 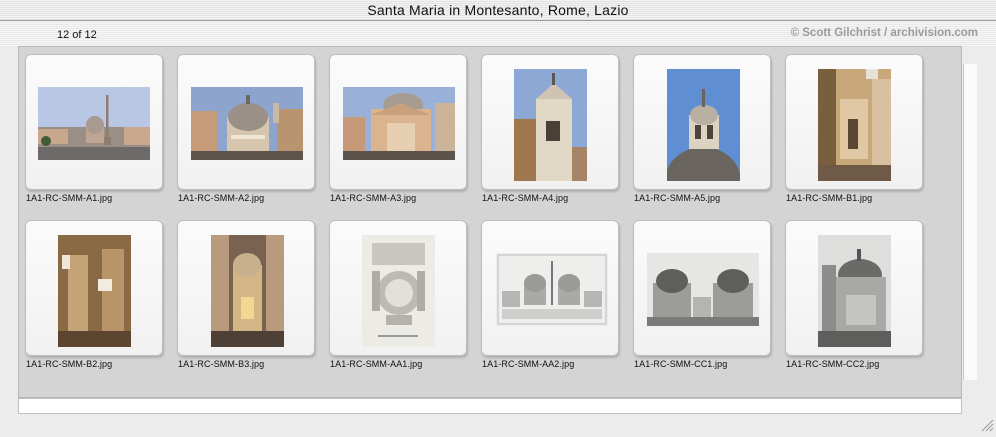 I want to click on thumbnail-item: 1A1-RC-SMM-A4.jpg, so click(x=551, y=125).